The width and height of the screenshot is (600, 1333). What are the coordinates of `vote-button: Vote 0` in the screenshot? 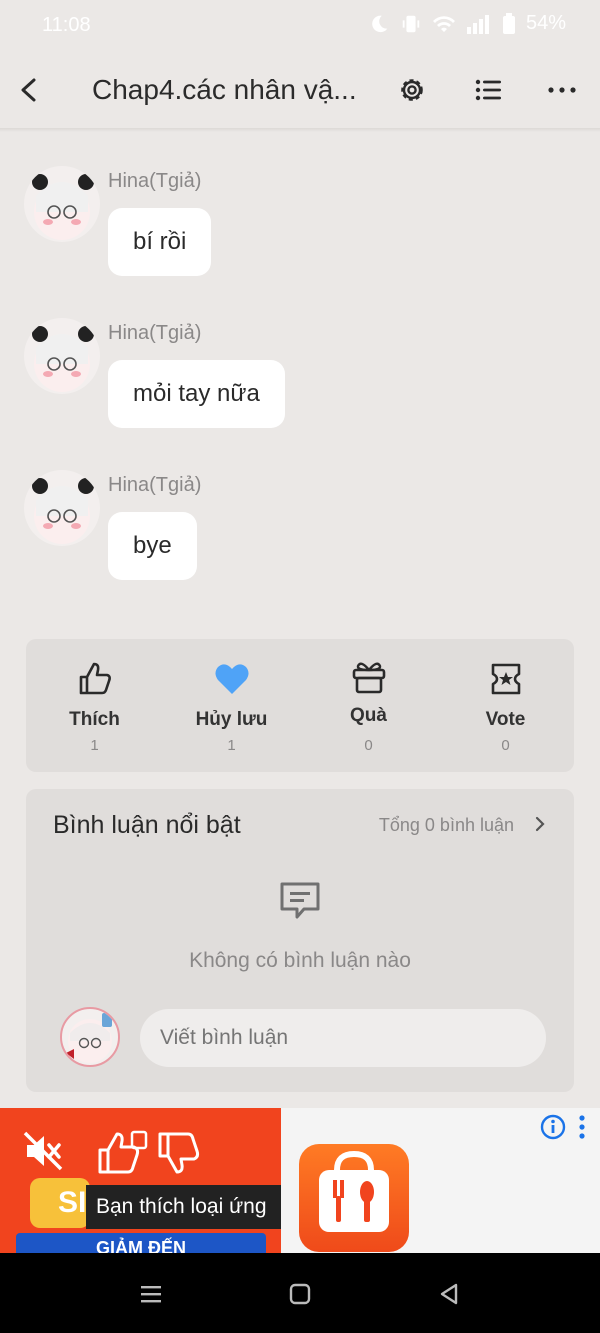 It's located at (505, 705).